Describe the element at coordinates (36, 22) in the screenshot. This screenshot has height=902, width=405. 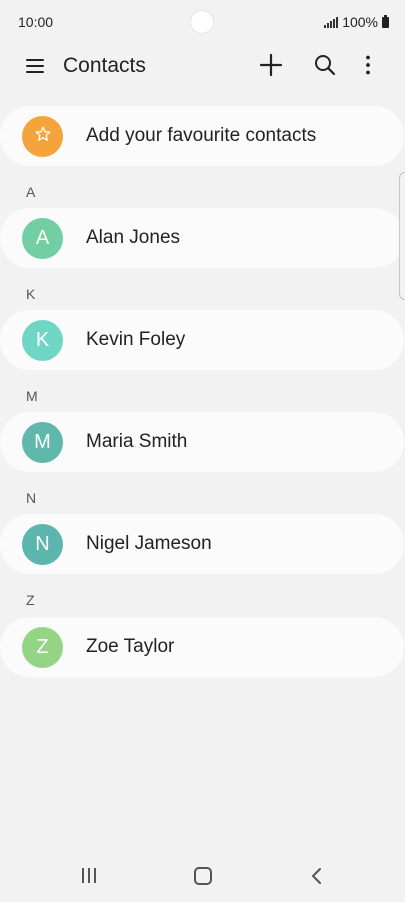
I see `status-time: 10:00` at that location.